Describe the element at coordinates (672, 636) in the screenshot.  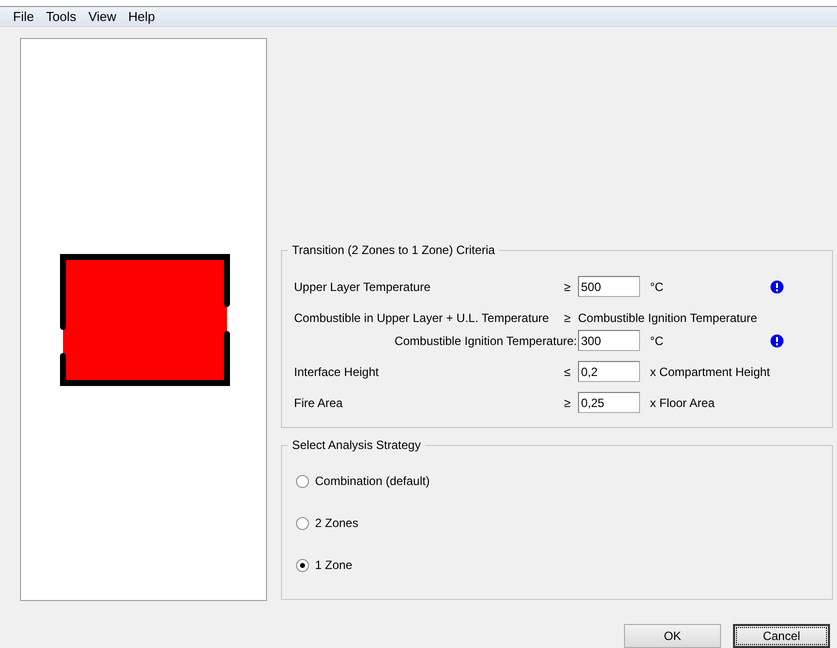
I see `dialog-button: OK` at that location.